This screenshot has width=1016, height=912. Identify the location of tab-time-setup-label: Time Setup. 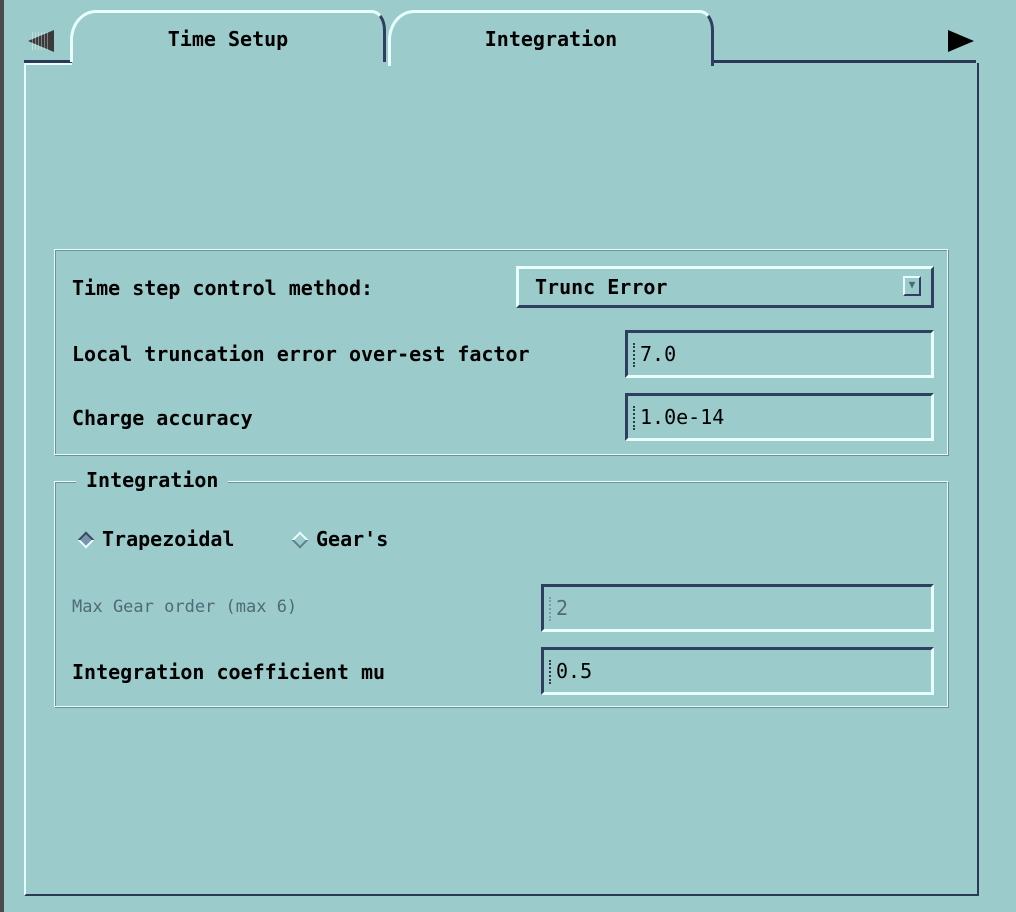
(228, 39).